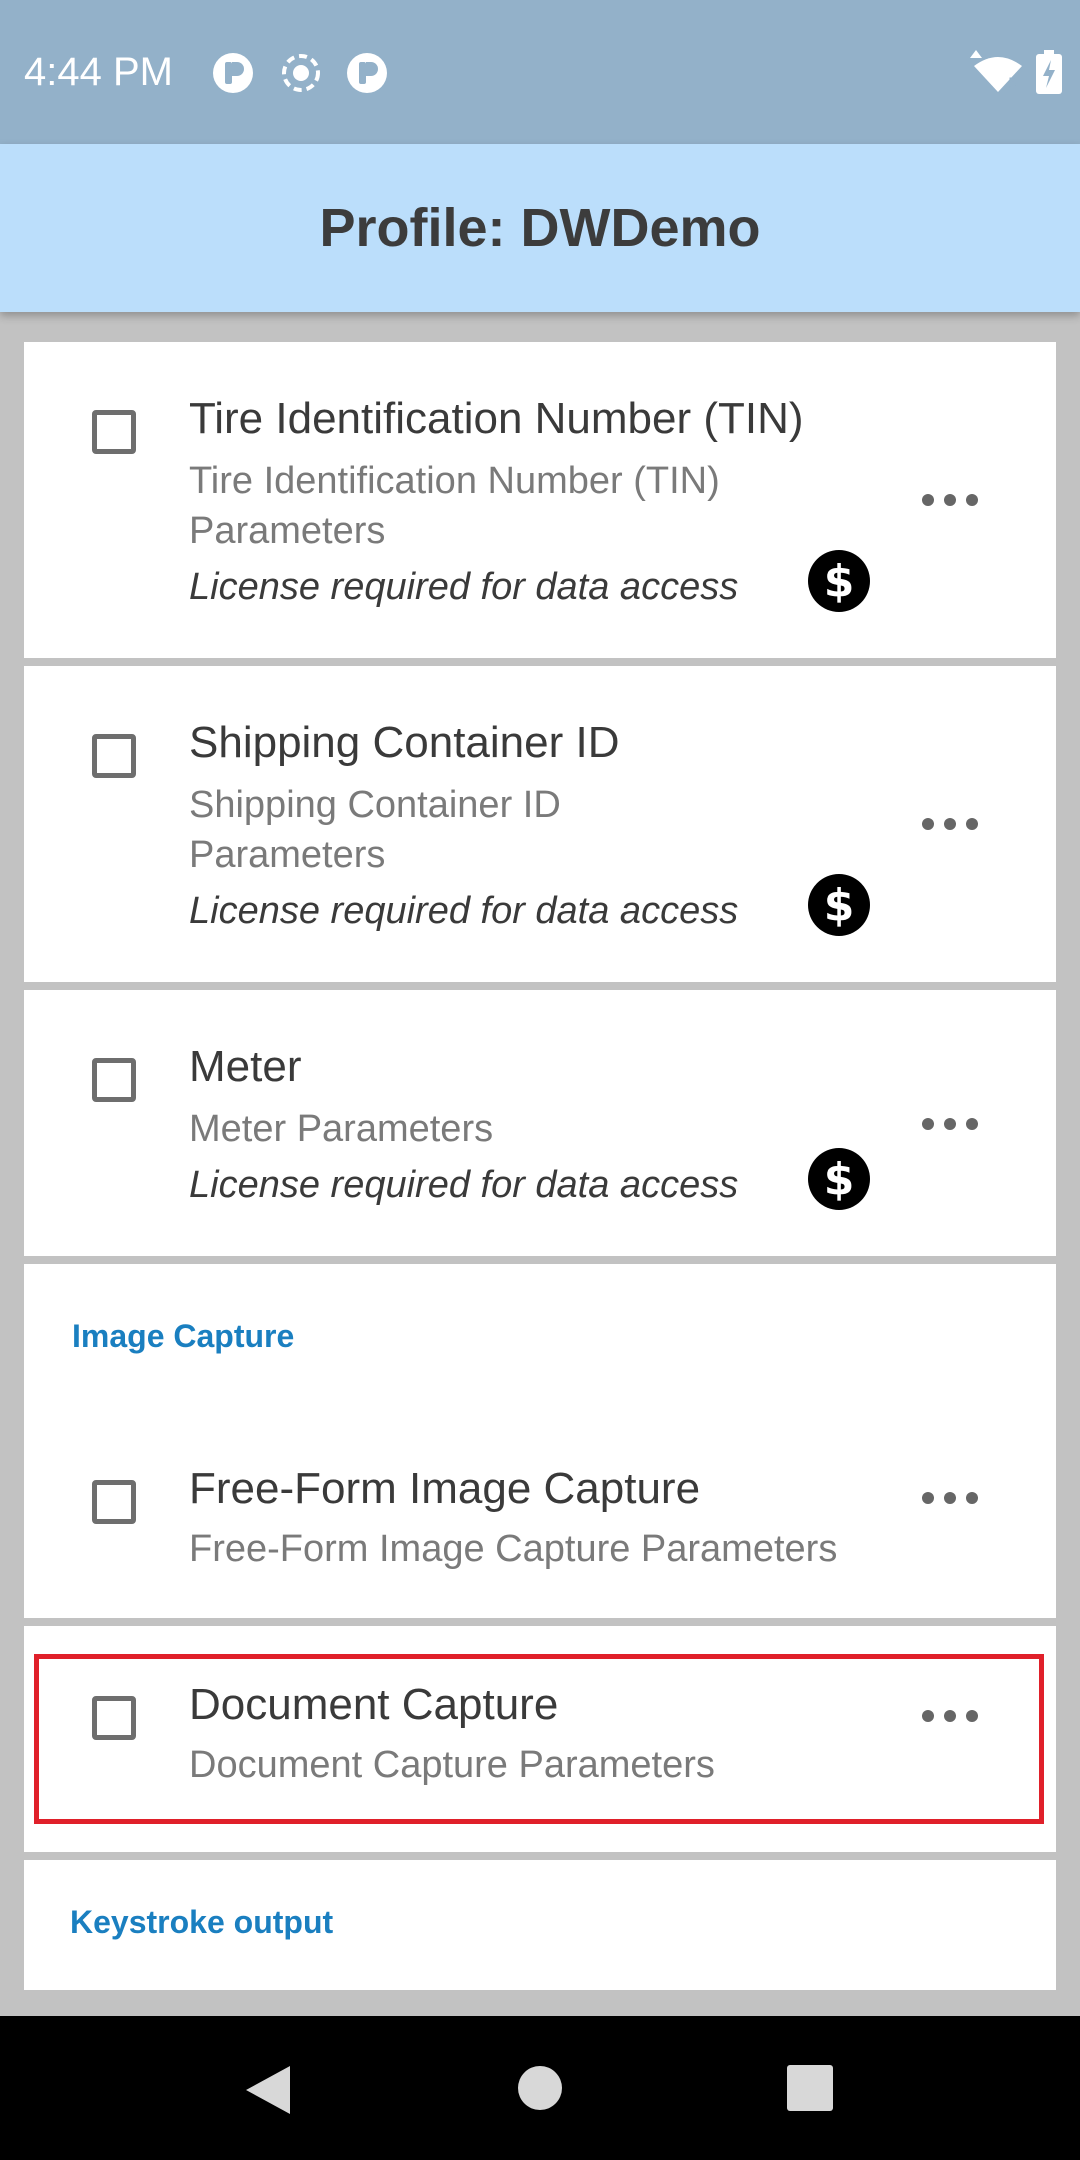 Image resolution: width=1080 pixels, height=2160 pixels. What do you see at coordinates (98, 72) in the screenshot?
I see `status-time: 4:44 PM` at bounding box center [98, 72].